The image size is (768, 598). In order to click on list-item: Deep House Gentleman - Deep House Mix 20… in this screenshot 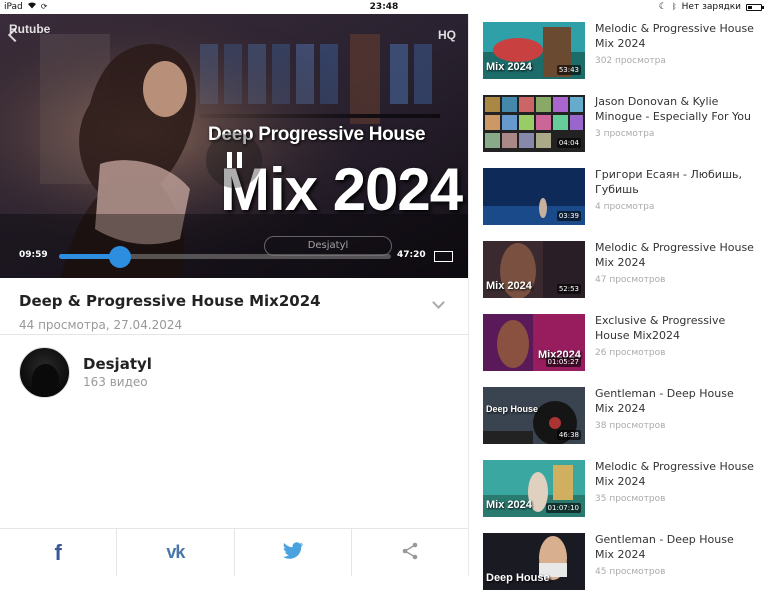, I will do `click(618, 561)`.